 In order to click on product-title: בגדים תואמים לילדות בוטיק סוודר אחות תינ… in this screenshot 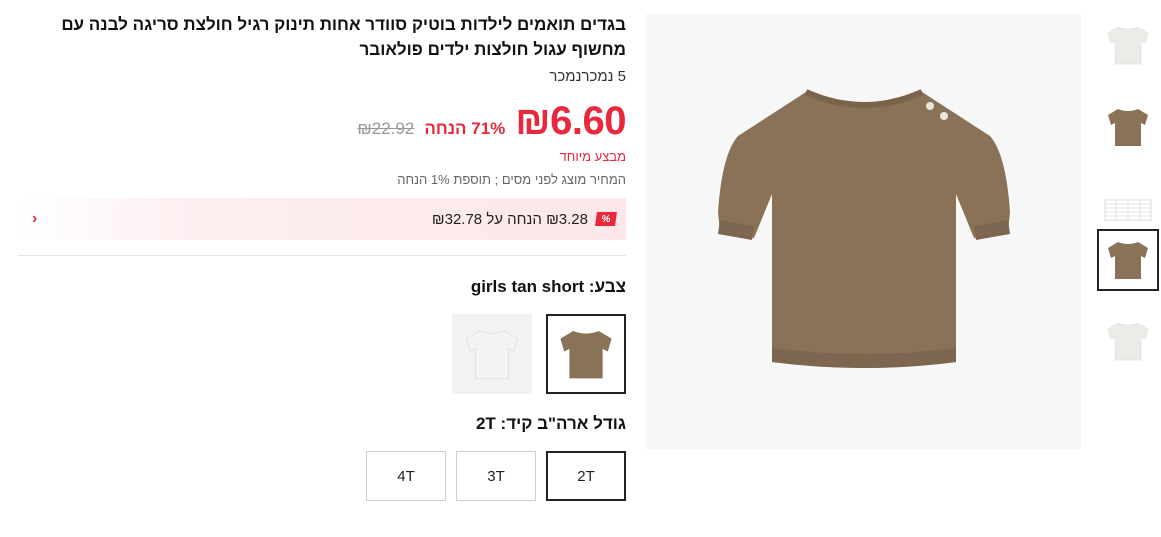, I will do `click(343, 37)`.